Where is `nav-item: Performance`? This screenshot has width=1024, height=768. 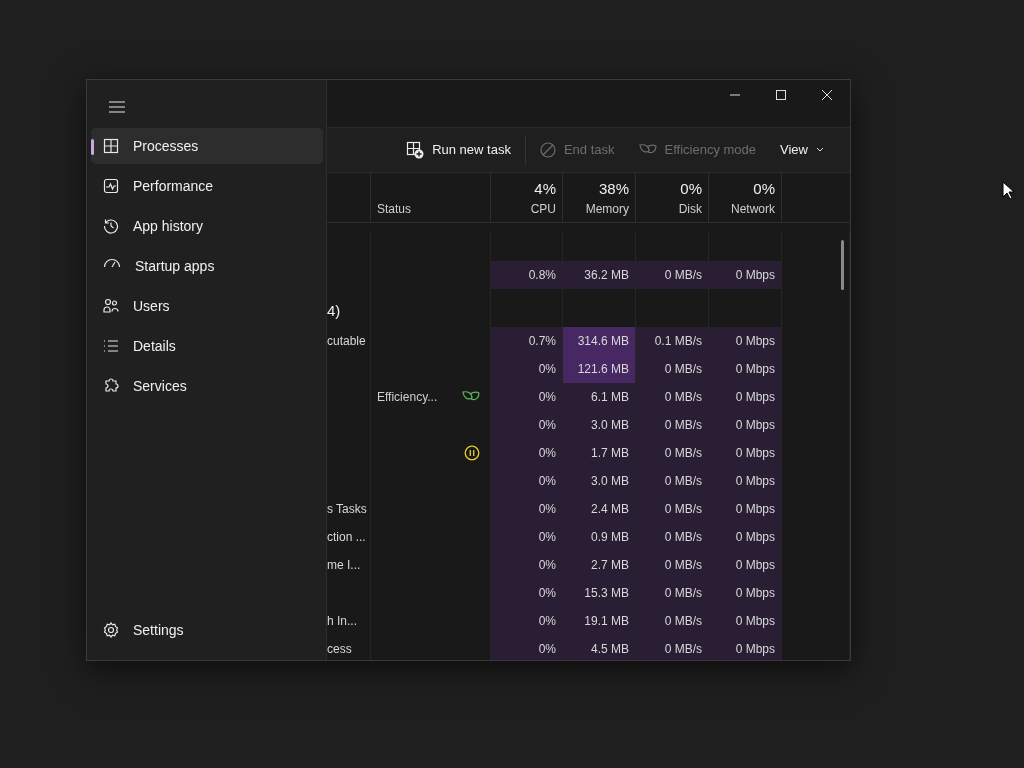
nav-item: Performance is located at coordinates (207, 186).